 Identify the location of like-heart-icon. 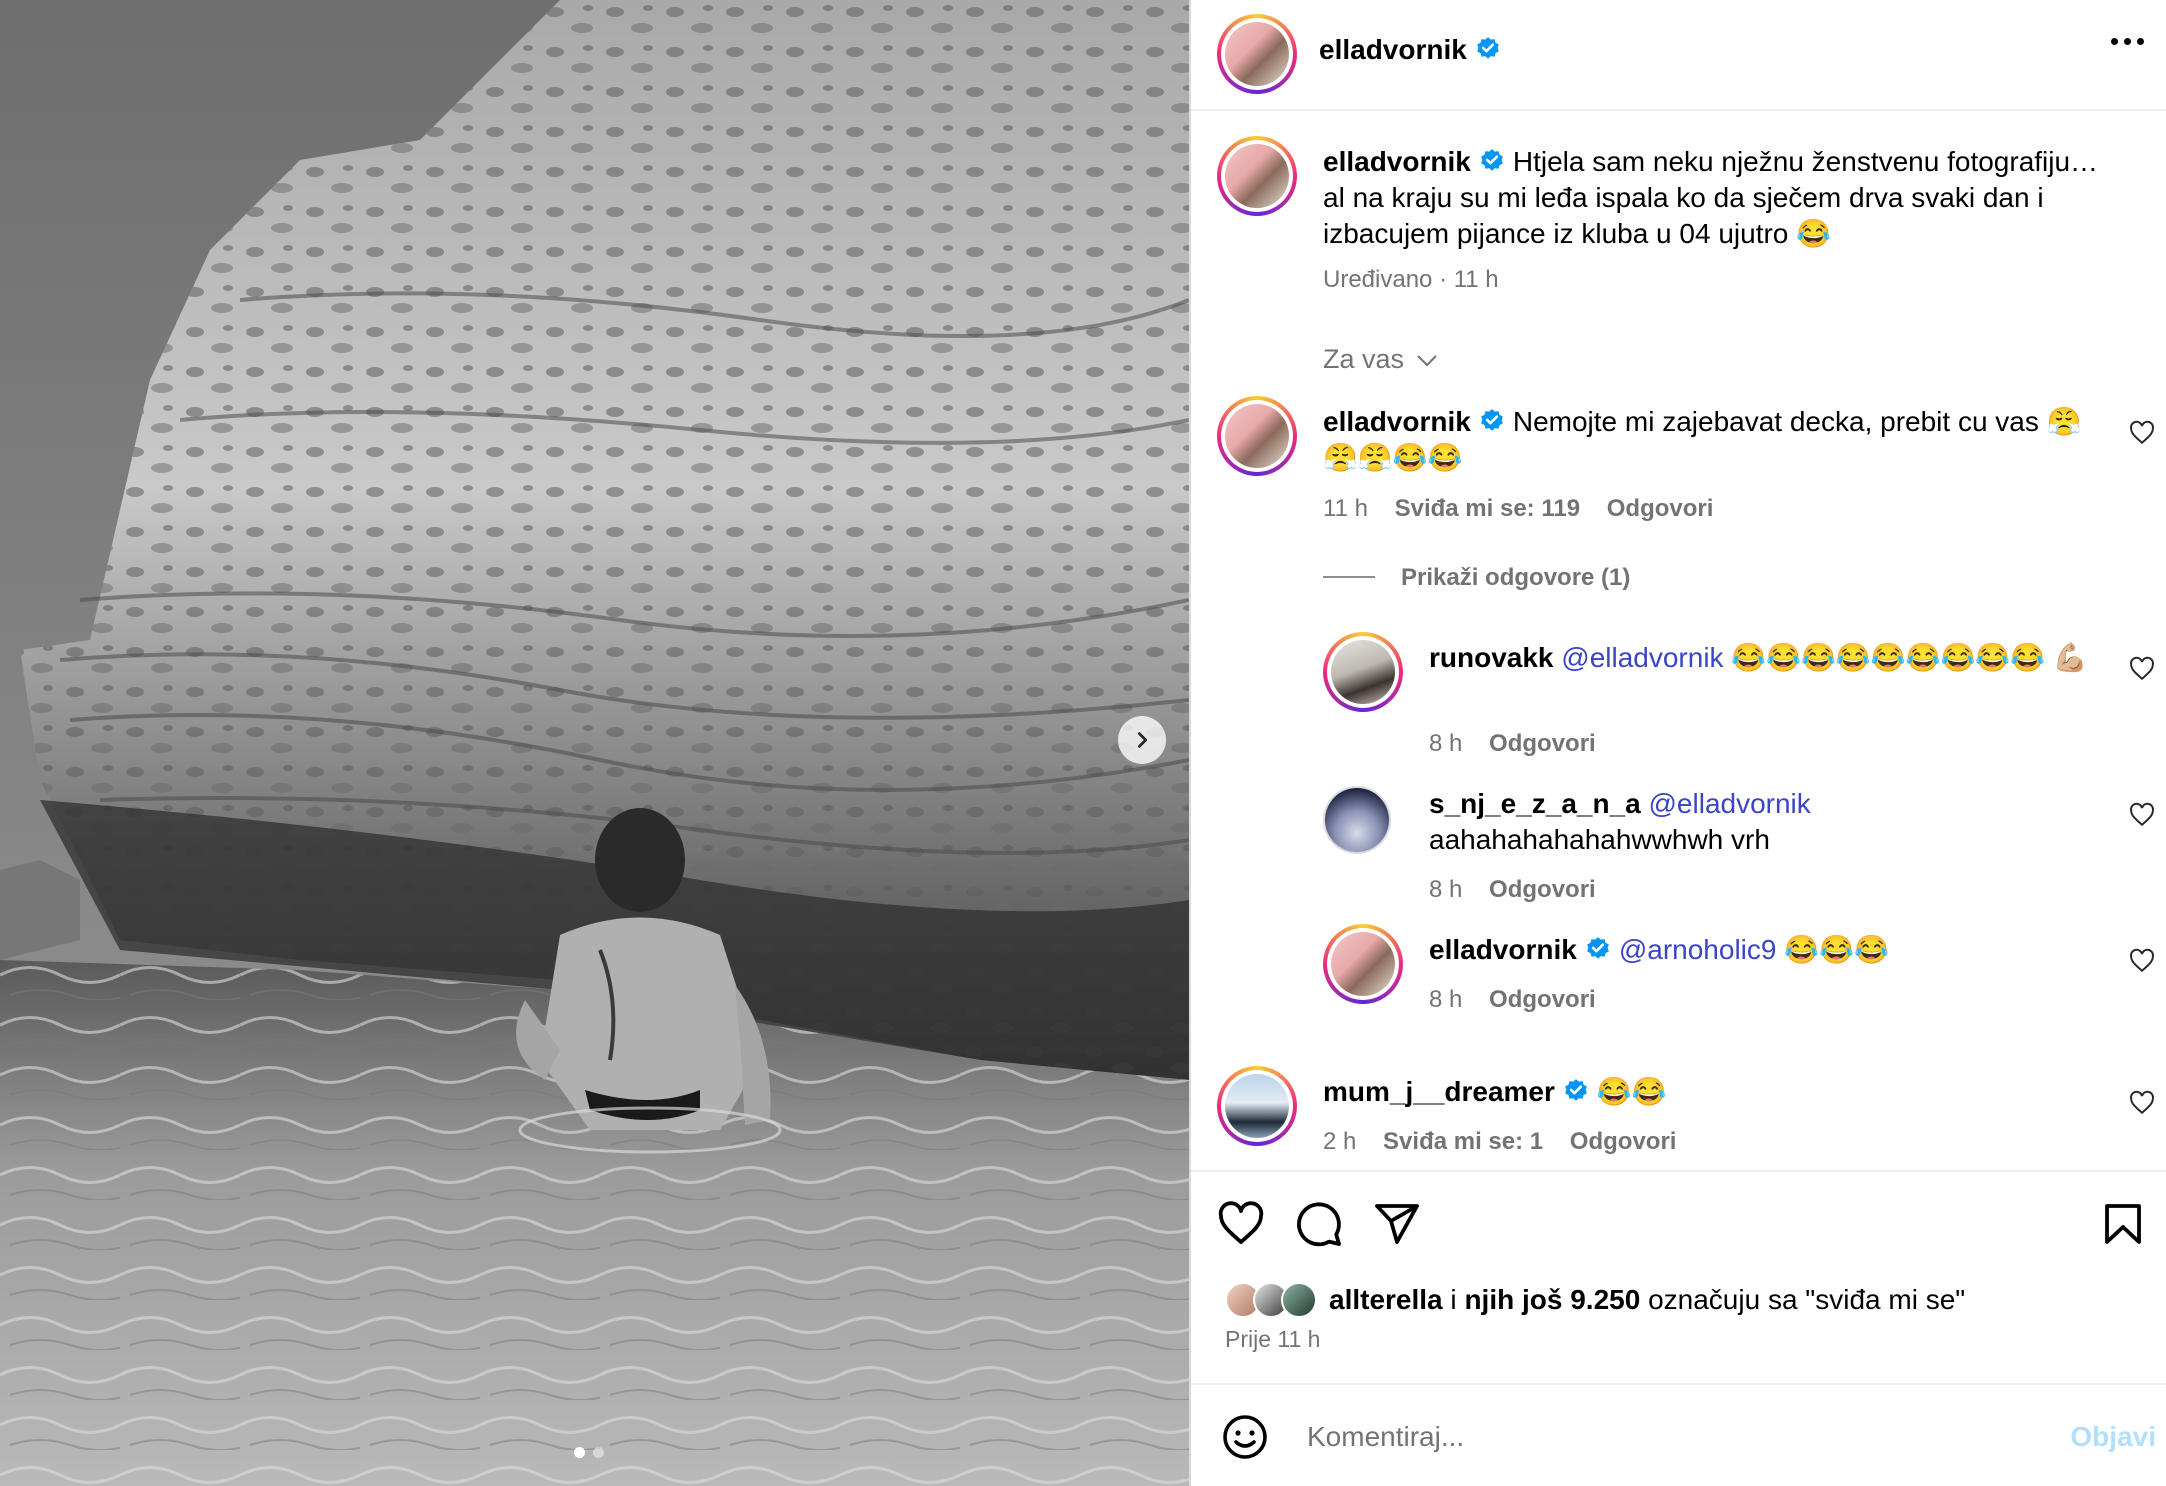
(1241, 1224).